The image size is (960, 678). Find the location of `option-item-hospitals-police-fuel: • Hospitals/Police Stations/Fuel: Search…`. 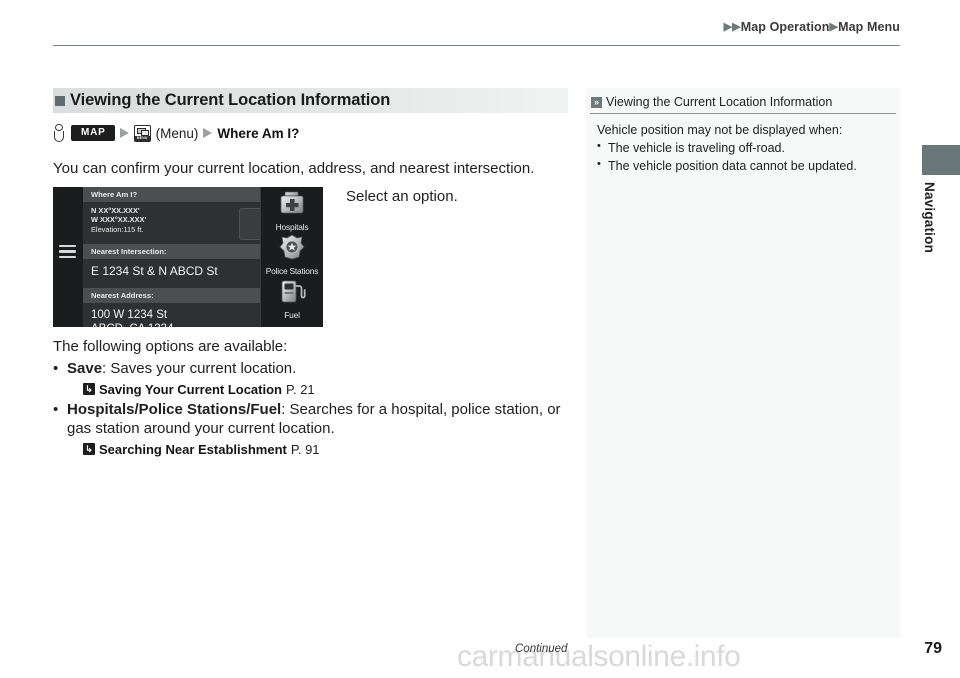

option-item-hospitals-police-fuel: • Hospitals/Police Stations/Fuel: Search… is located at coordinates (310, 419).